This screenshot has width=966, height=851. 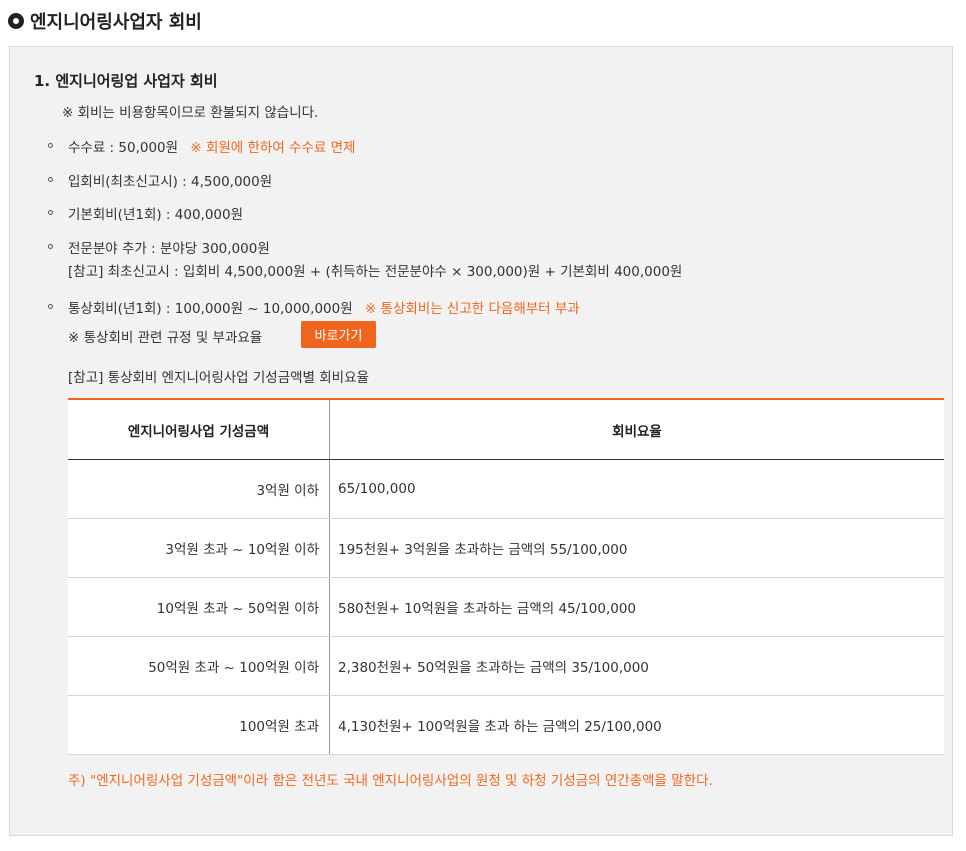 I want to click on list-item: 수수료 : 50,000원 ※ 회원에 한하여 수수료 면제, so click(x=211, y=146).